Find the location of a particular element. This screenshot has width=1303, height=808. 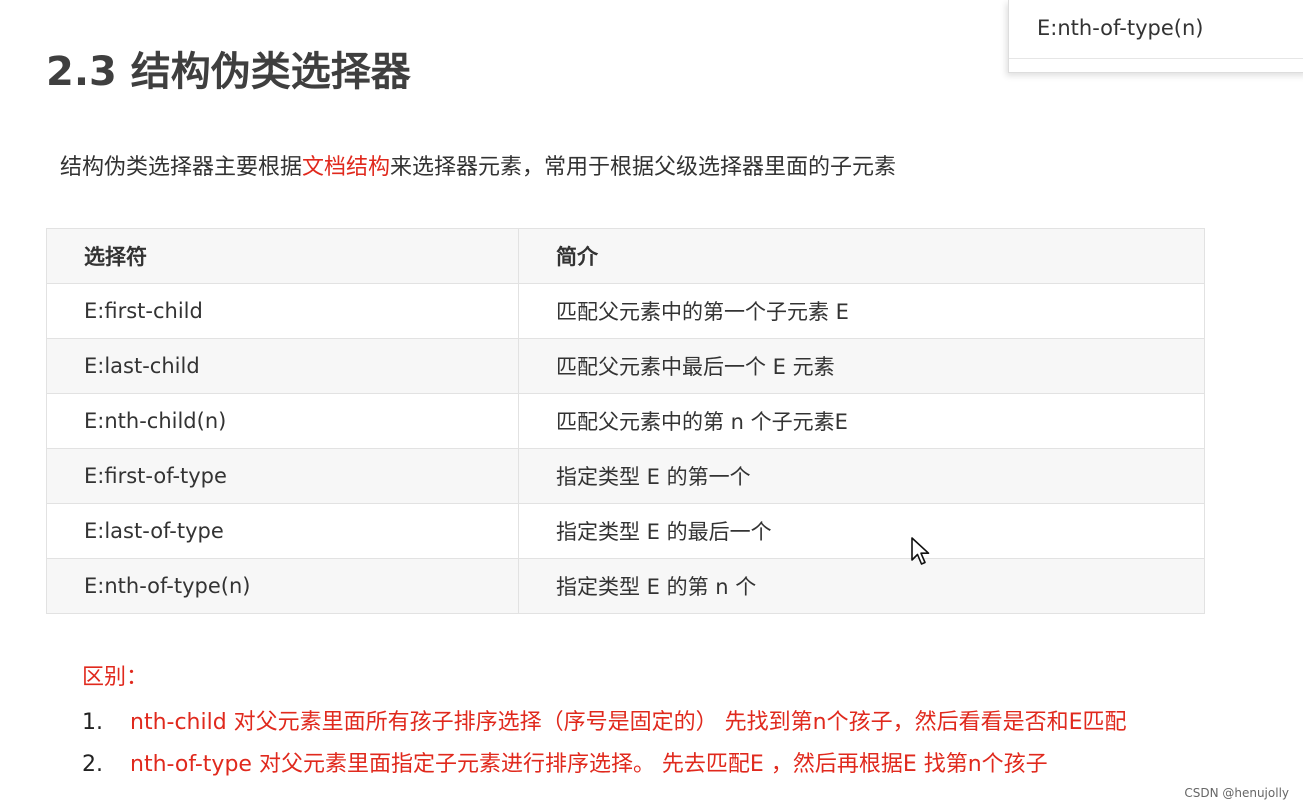

watermark: CSDN @henujolly is located at coordinates (1236, 793).